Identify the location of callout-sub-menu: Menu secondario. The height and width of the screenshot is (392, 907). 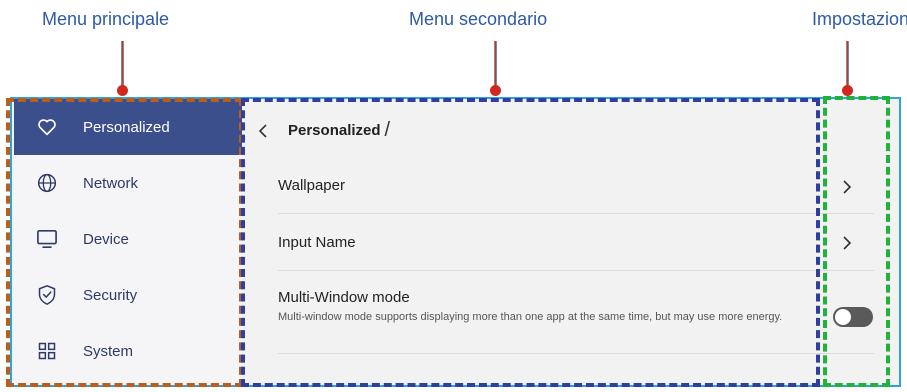
(478, 19).